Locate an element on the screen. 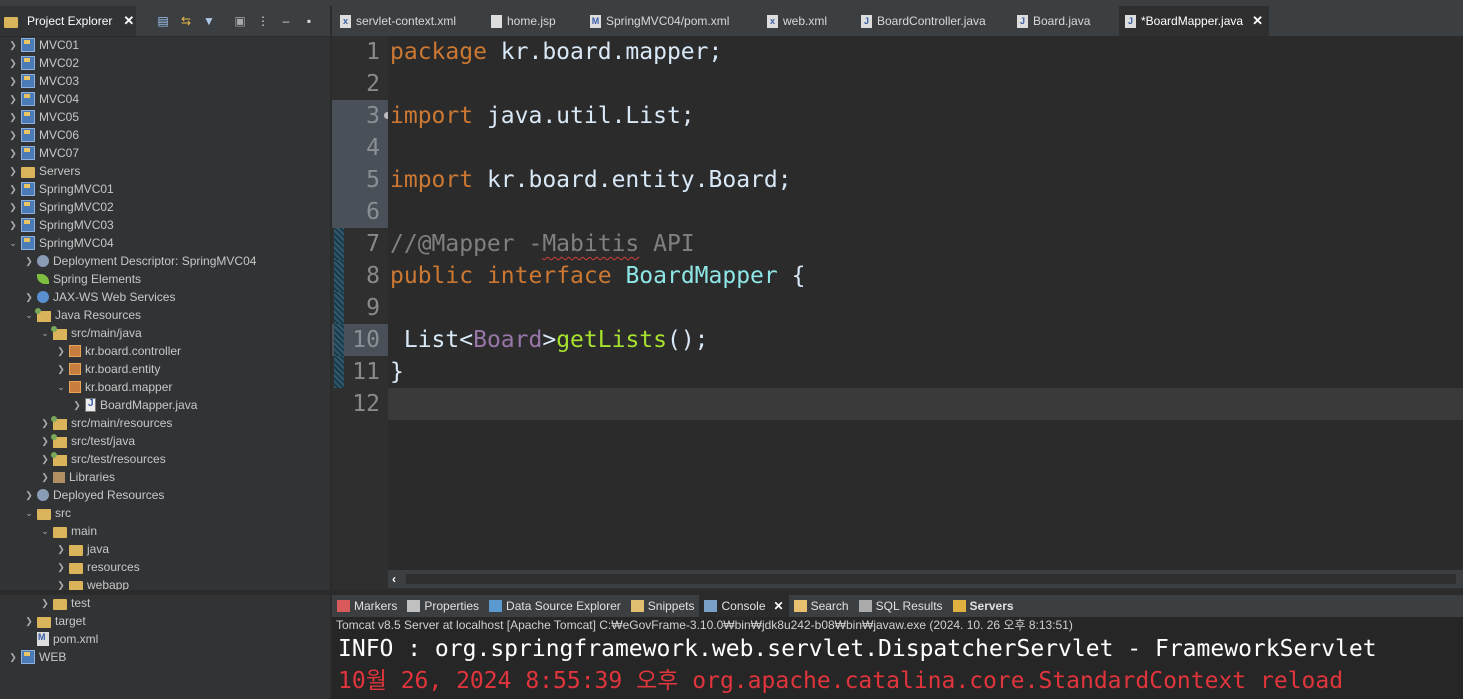  tab-search: Search is located at coordinates (821, 606).